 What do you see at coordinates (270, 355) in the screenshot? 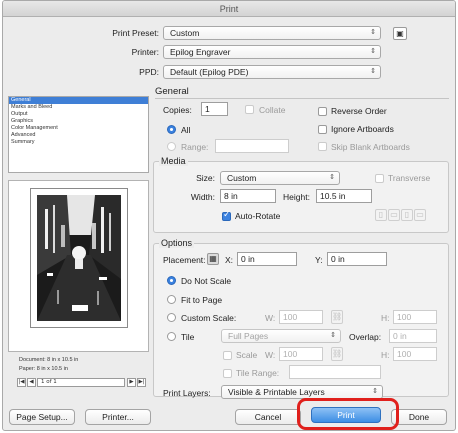
I see `tile-w-label: W:` at bounding box center [270, 355].